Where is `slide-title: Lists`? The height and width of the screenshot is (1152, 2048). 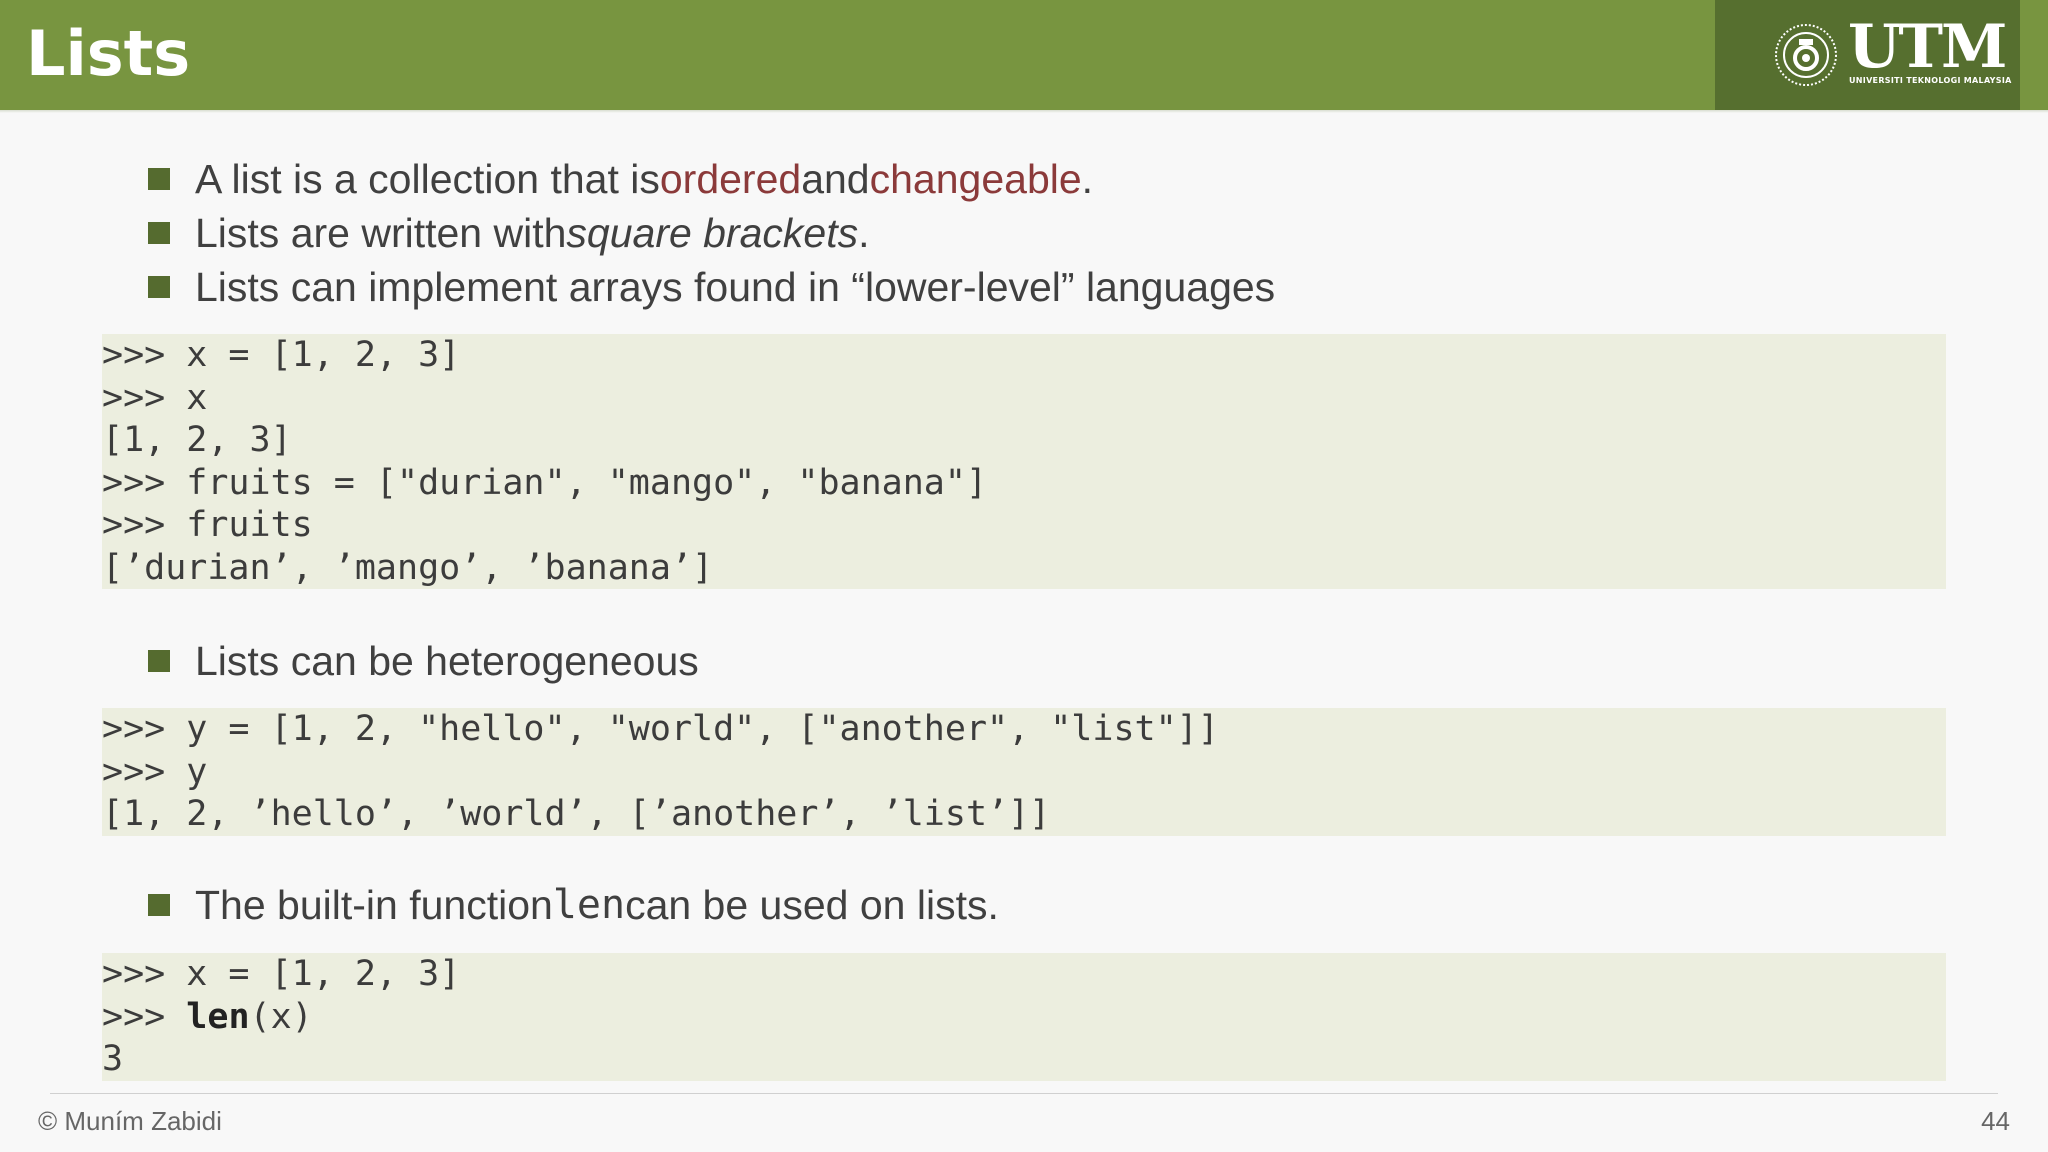 slide-title: Lists is located at coordinates (108, 53).